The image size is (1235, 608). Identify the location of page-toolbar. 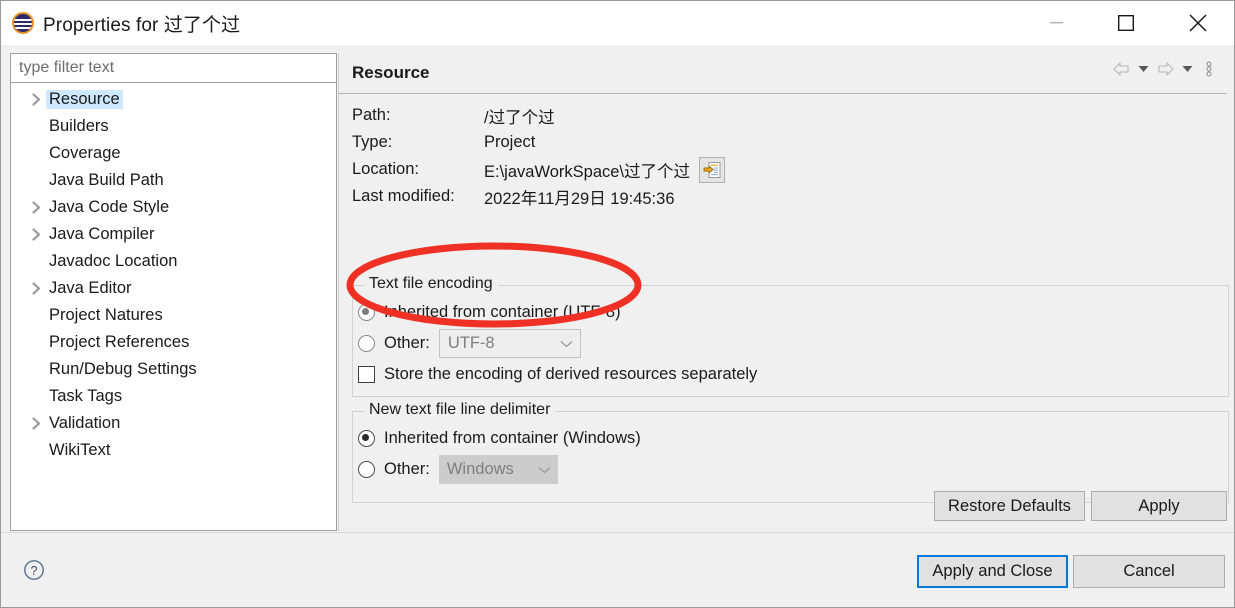
(1165, 69).